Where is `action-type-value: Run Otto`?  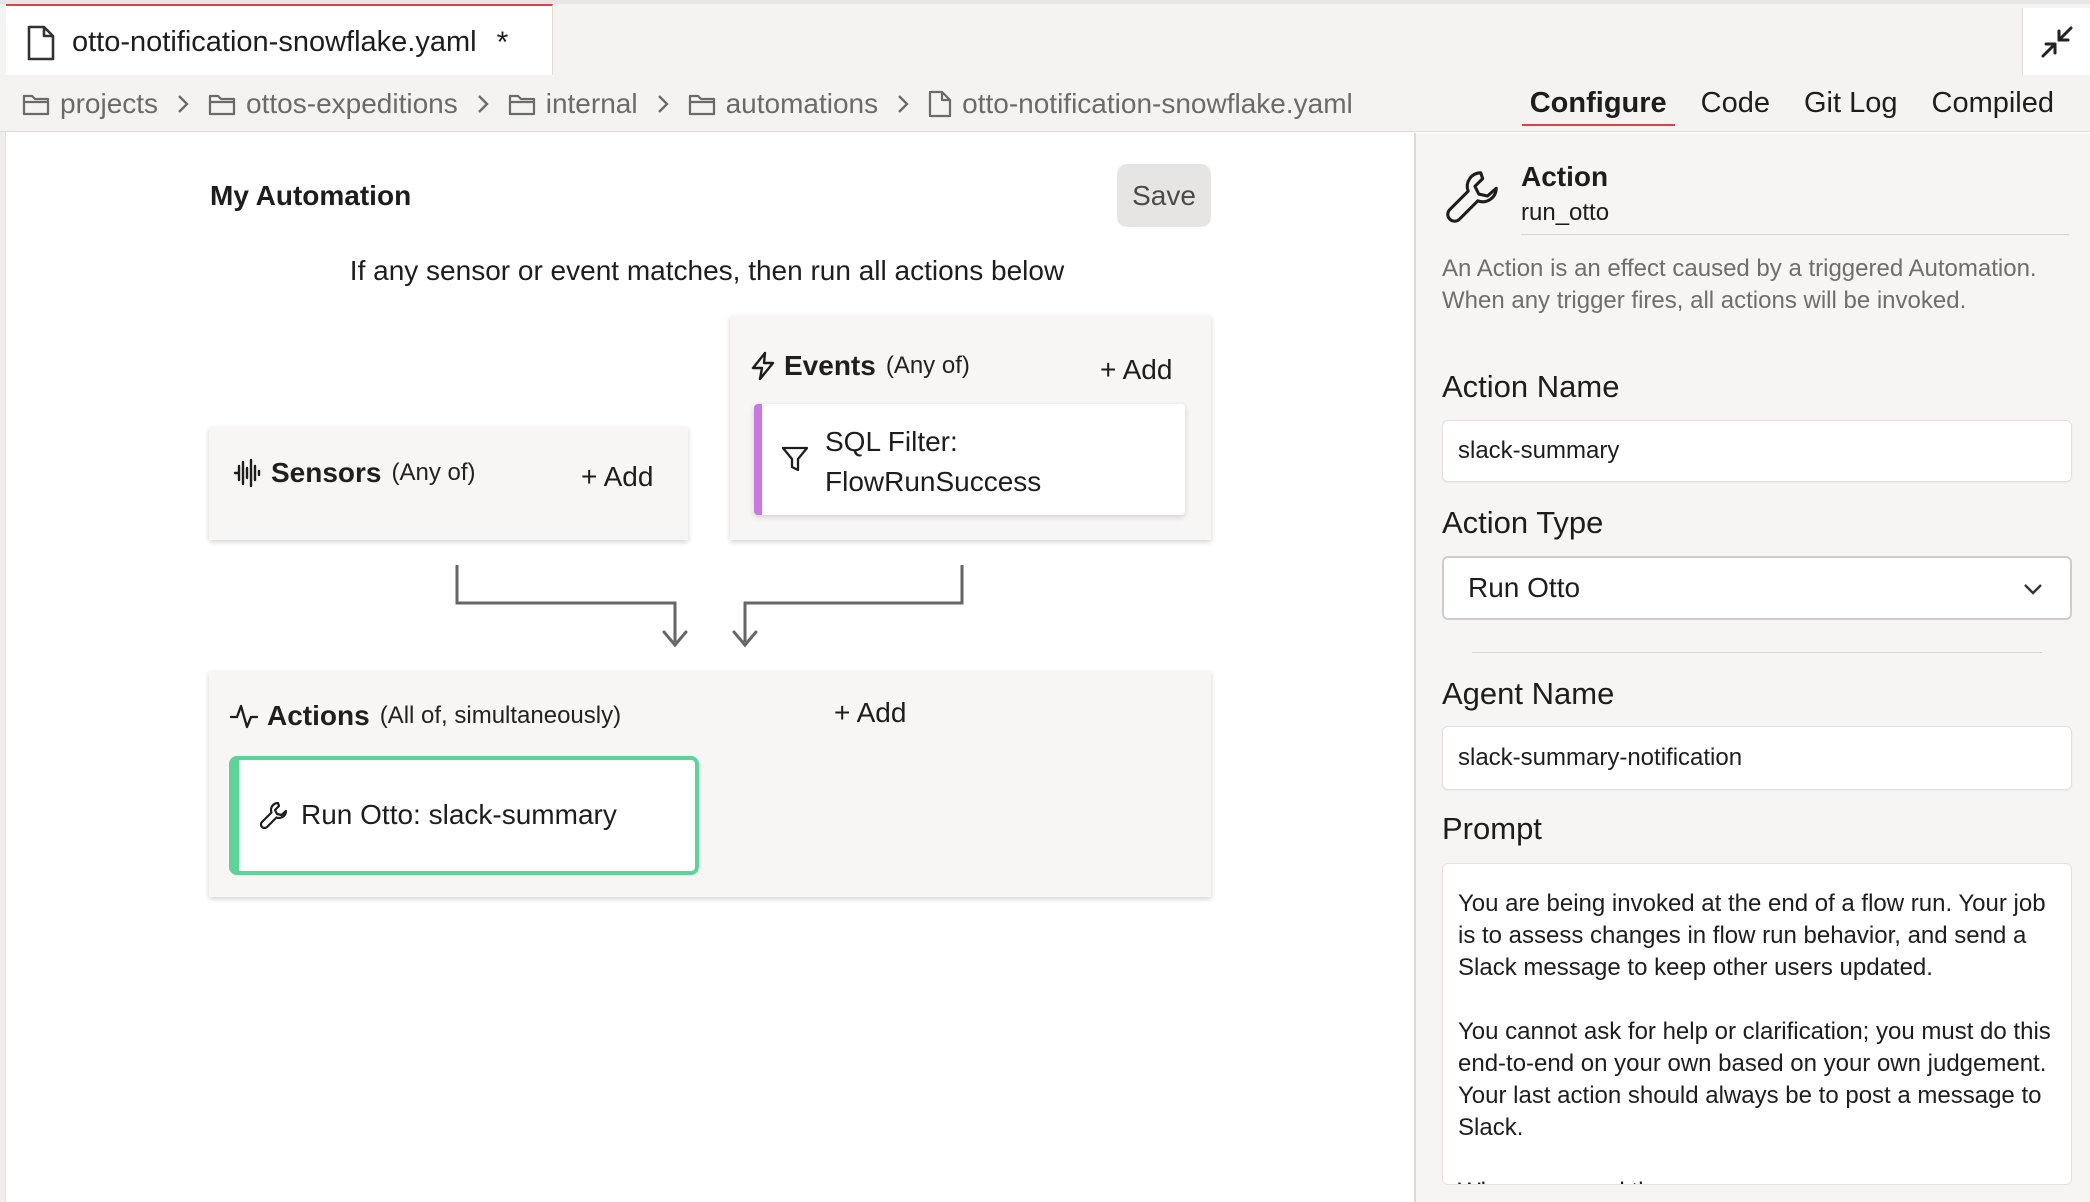
action-type-value: Run Otto is located at coordinates (1524, 587).